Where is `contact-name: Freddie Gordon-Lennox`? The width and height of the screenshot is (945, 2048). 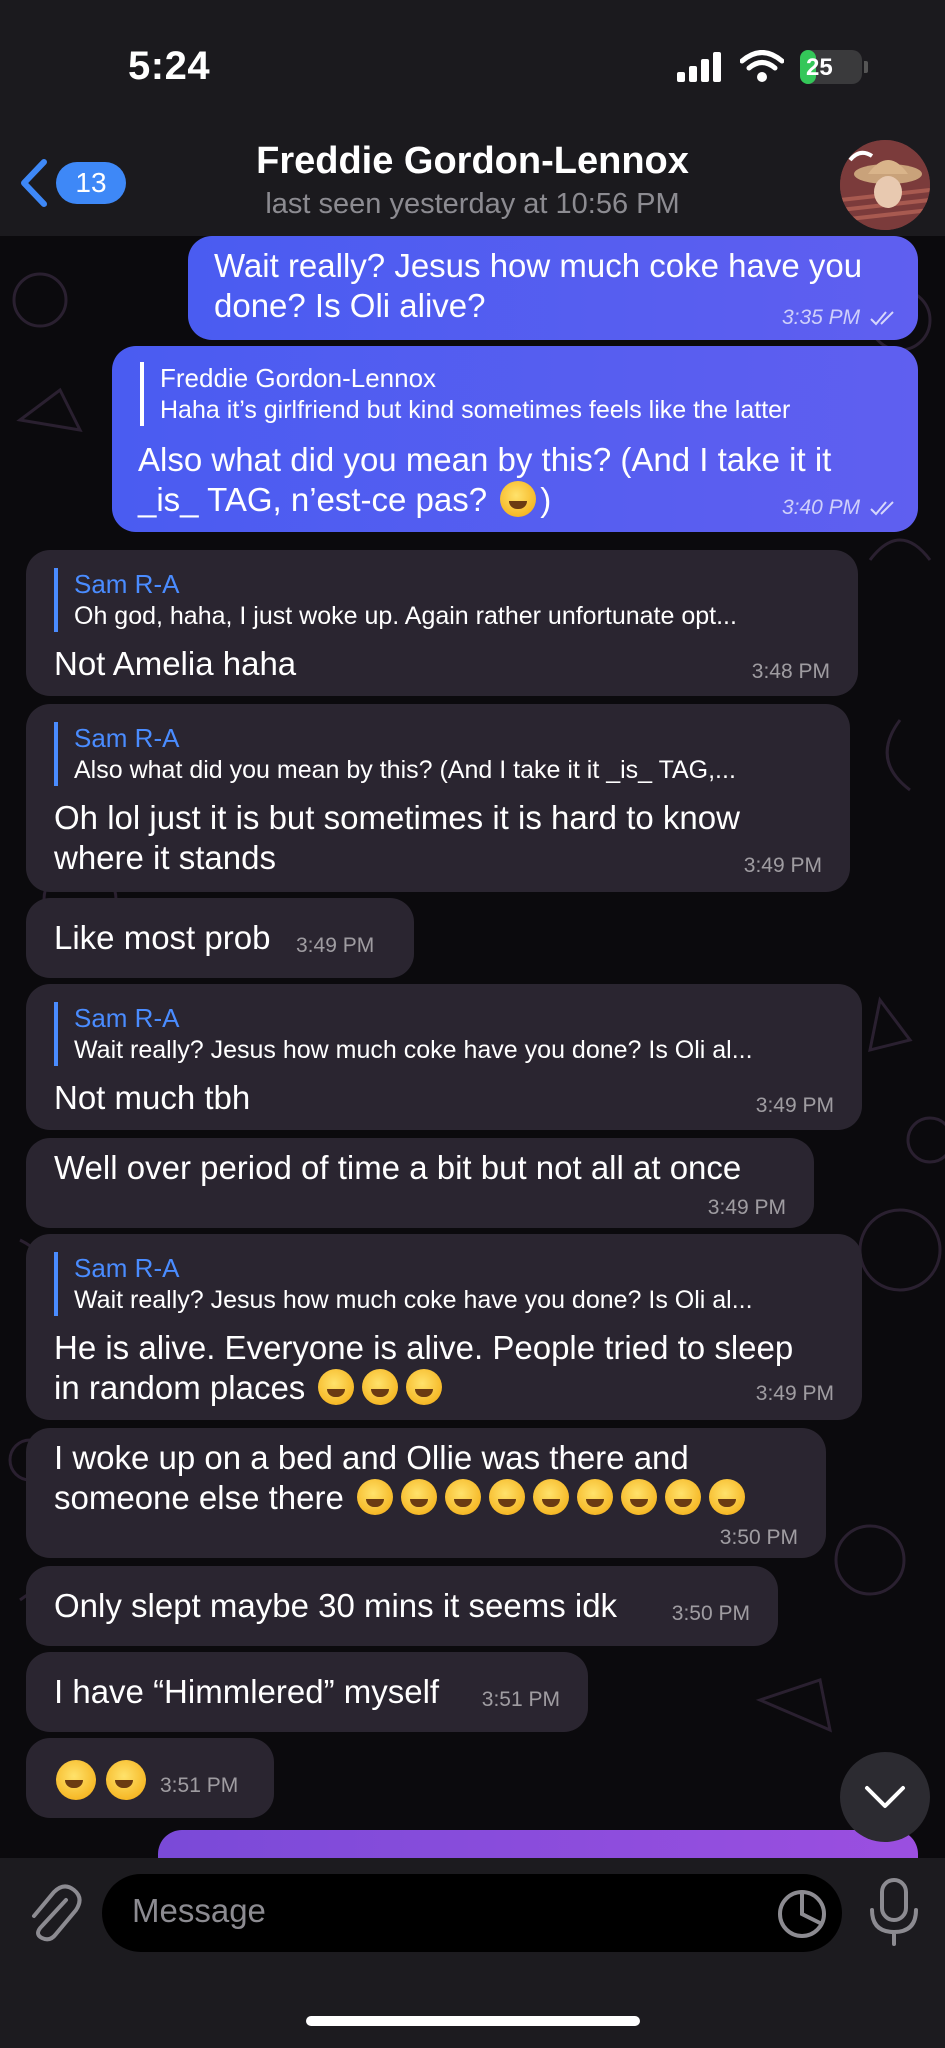
contact-name: Freddie Gordon-Lennox is located at coordinates (472, 161).